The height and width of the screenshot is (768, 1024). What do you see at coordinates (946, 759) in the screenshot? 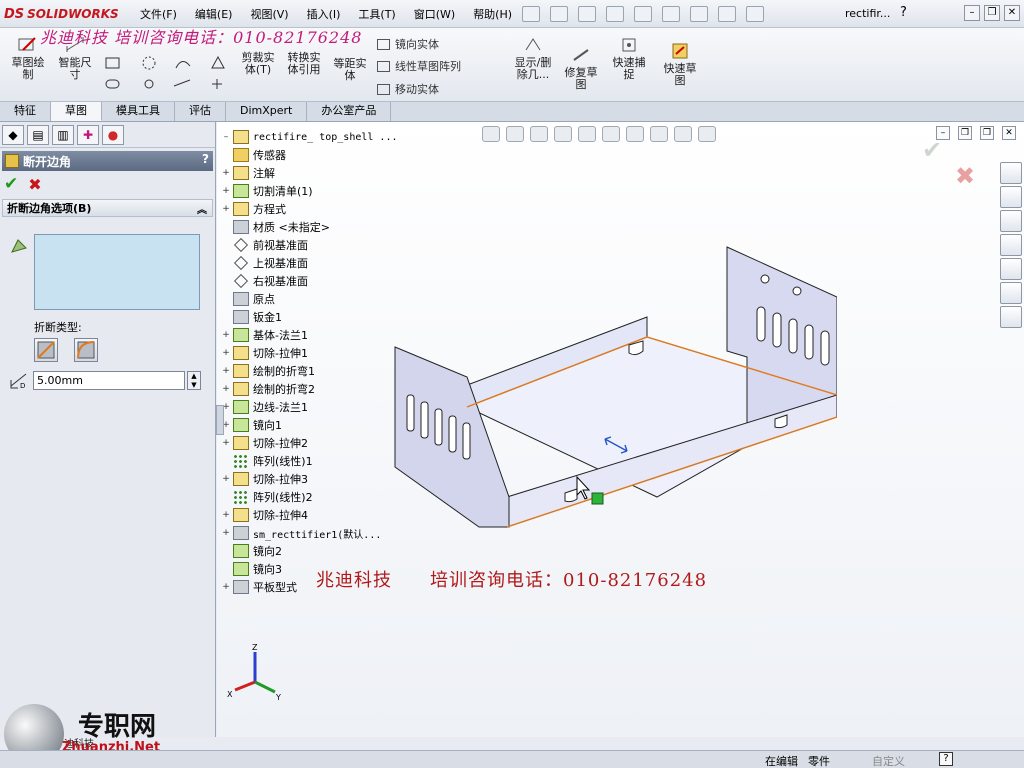
I see `status-help-icon: ?` at bounding box center [946, 759].